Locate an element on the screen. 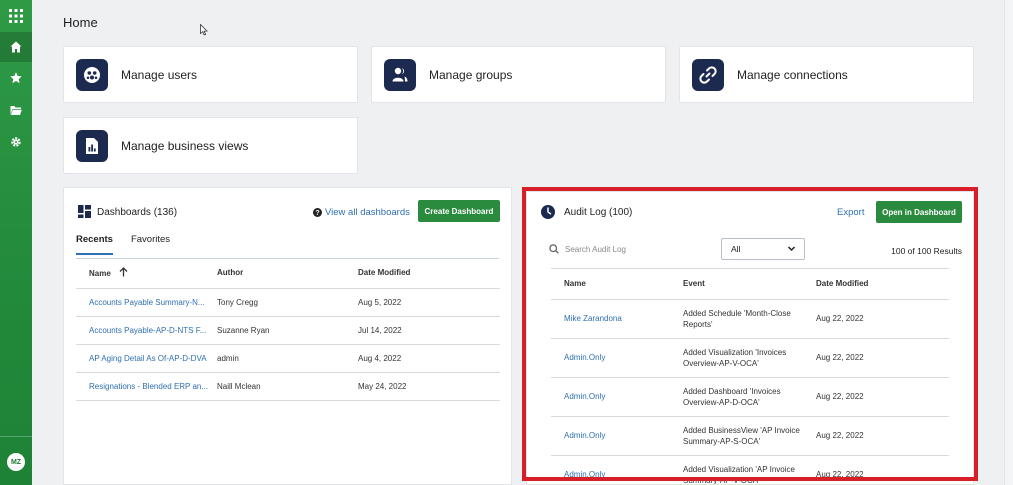 This screenshot has width=1013, height=485. chevron-down-icon is located at coordinates (791, 249).